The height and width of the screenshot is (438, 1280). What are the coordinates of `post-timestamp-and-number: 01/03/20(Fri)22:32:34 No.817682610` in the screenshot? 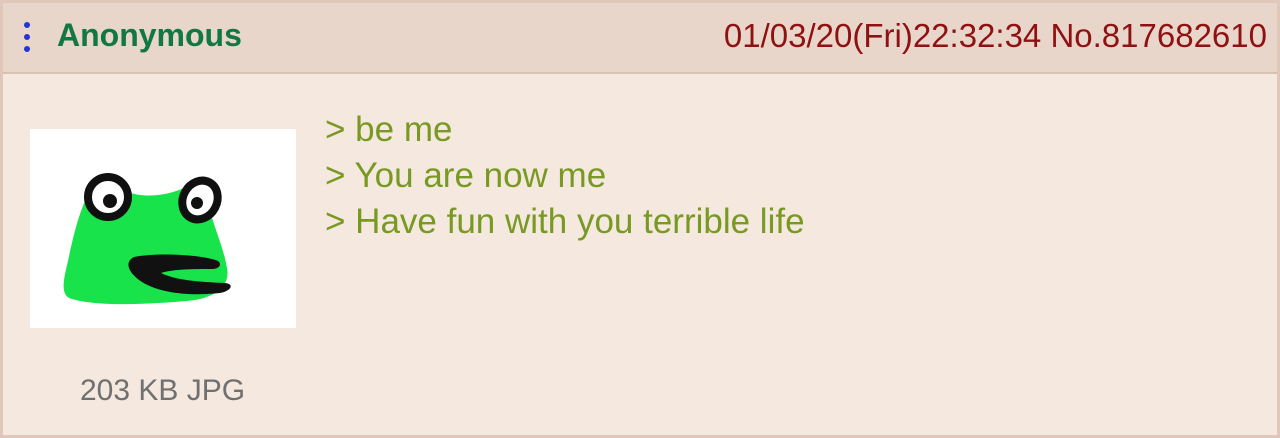 It's located at (995, 35).